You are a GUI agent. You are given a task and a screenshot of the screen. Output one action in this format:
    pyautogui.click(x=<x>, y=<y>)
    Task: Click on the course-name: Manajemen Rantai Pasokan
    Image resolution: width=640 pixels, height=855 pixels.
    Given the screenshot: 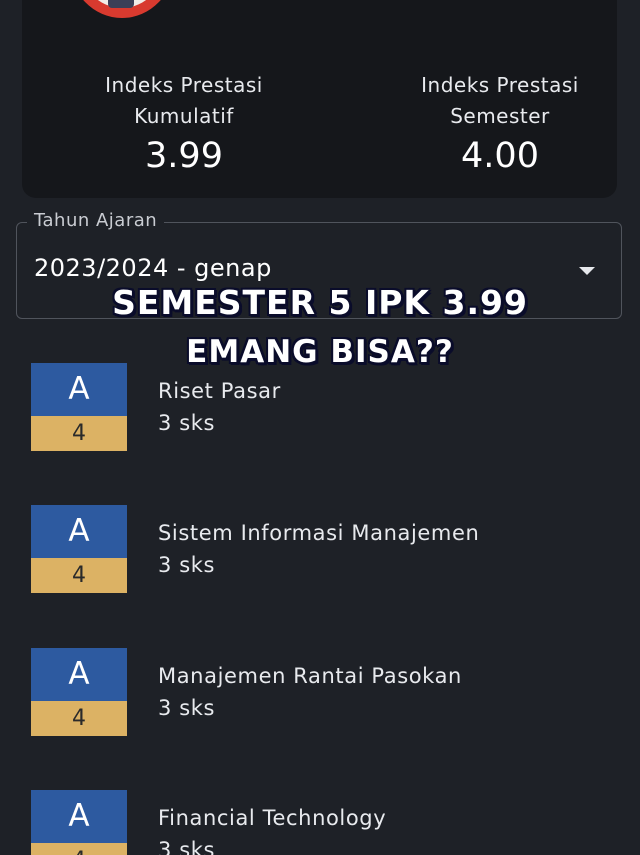 What is the action you would take?
    pyautogui.click(x=310, y=676)
    